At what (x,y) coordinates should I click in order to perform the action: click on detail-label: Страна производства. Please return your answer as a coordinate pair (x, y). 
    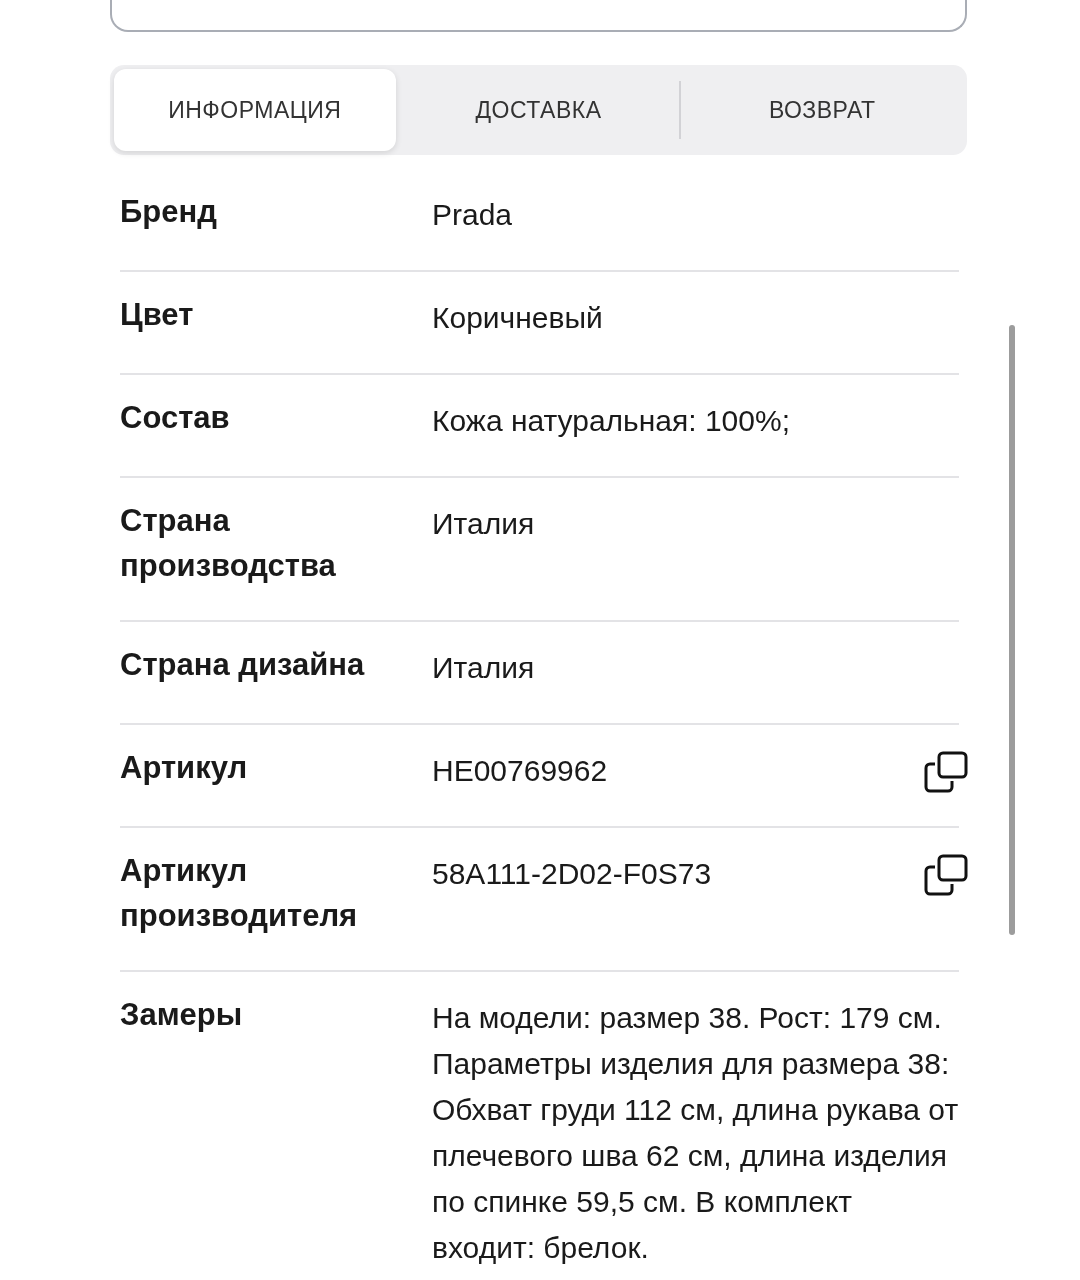
    Looking at the image, I should click on (228, 543).